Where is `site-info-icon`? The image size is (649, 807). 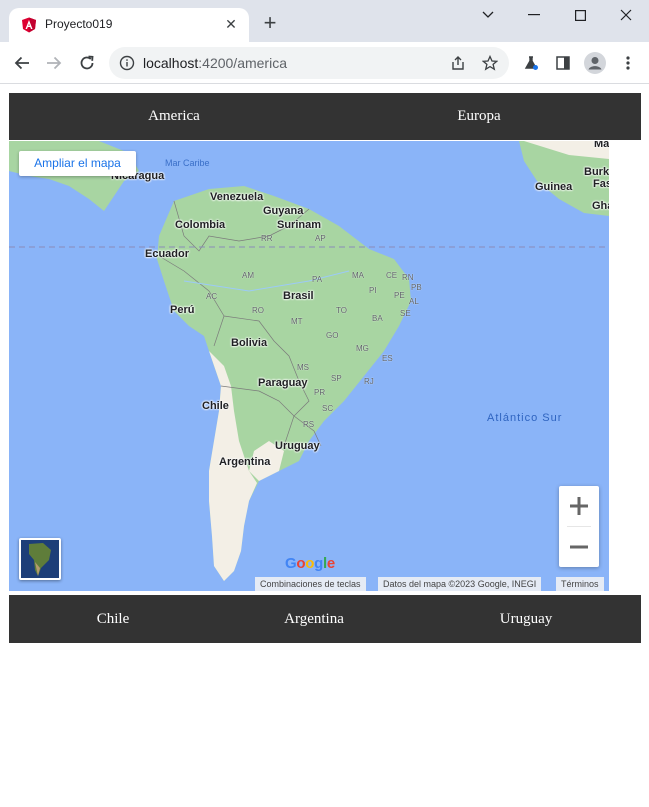
site-info-icon is located at coordinates (127, 63).